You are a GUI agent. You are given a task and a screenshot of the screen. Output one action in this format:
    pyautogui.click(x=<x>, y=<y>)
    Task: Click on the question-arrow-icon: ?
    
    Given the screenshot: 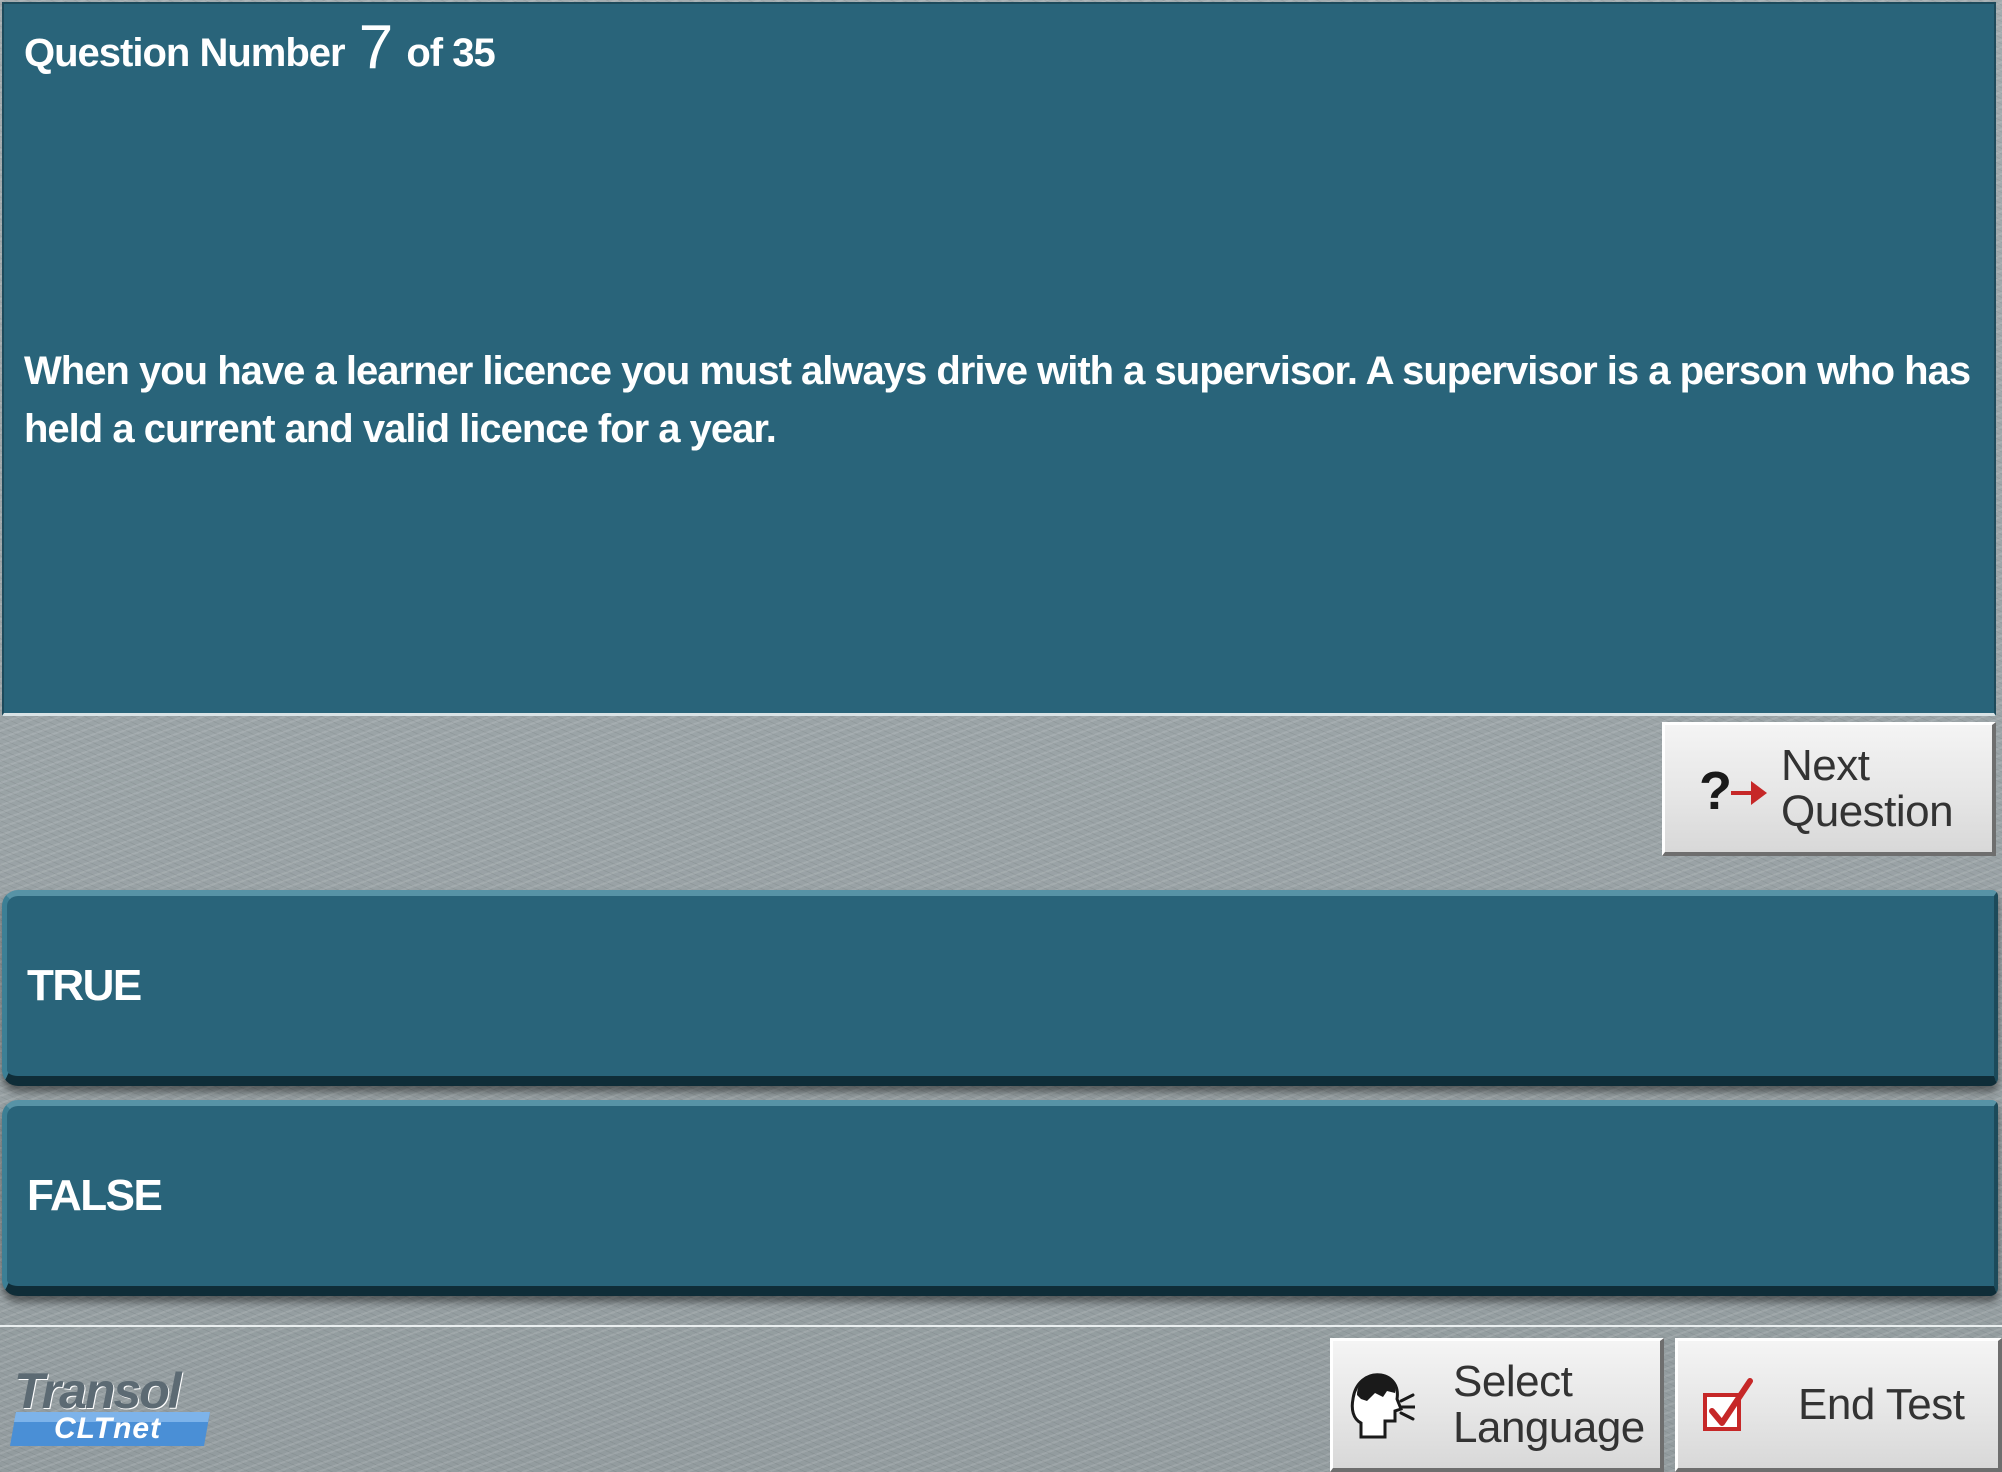 What is the action you would take?
    pyautogui.click(x=1733, y=790)
    